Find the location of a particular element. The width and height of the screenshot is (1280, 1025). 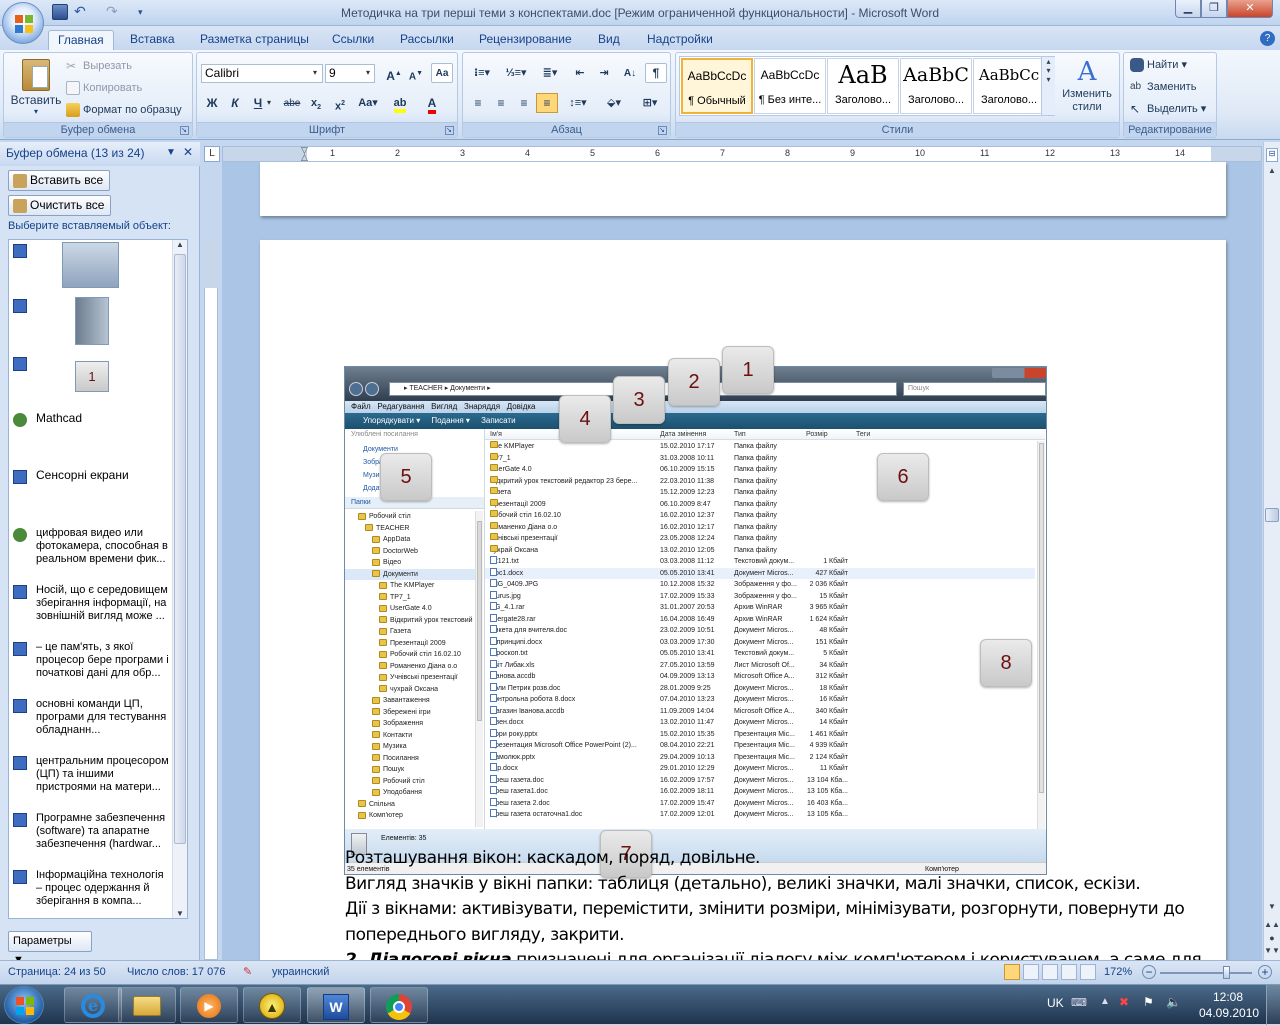

draft-view-icon is located at coordinates (1088, 972).